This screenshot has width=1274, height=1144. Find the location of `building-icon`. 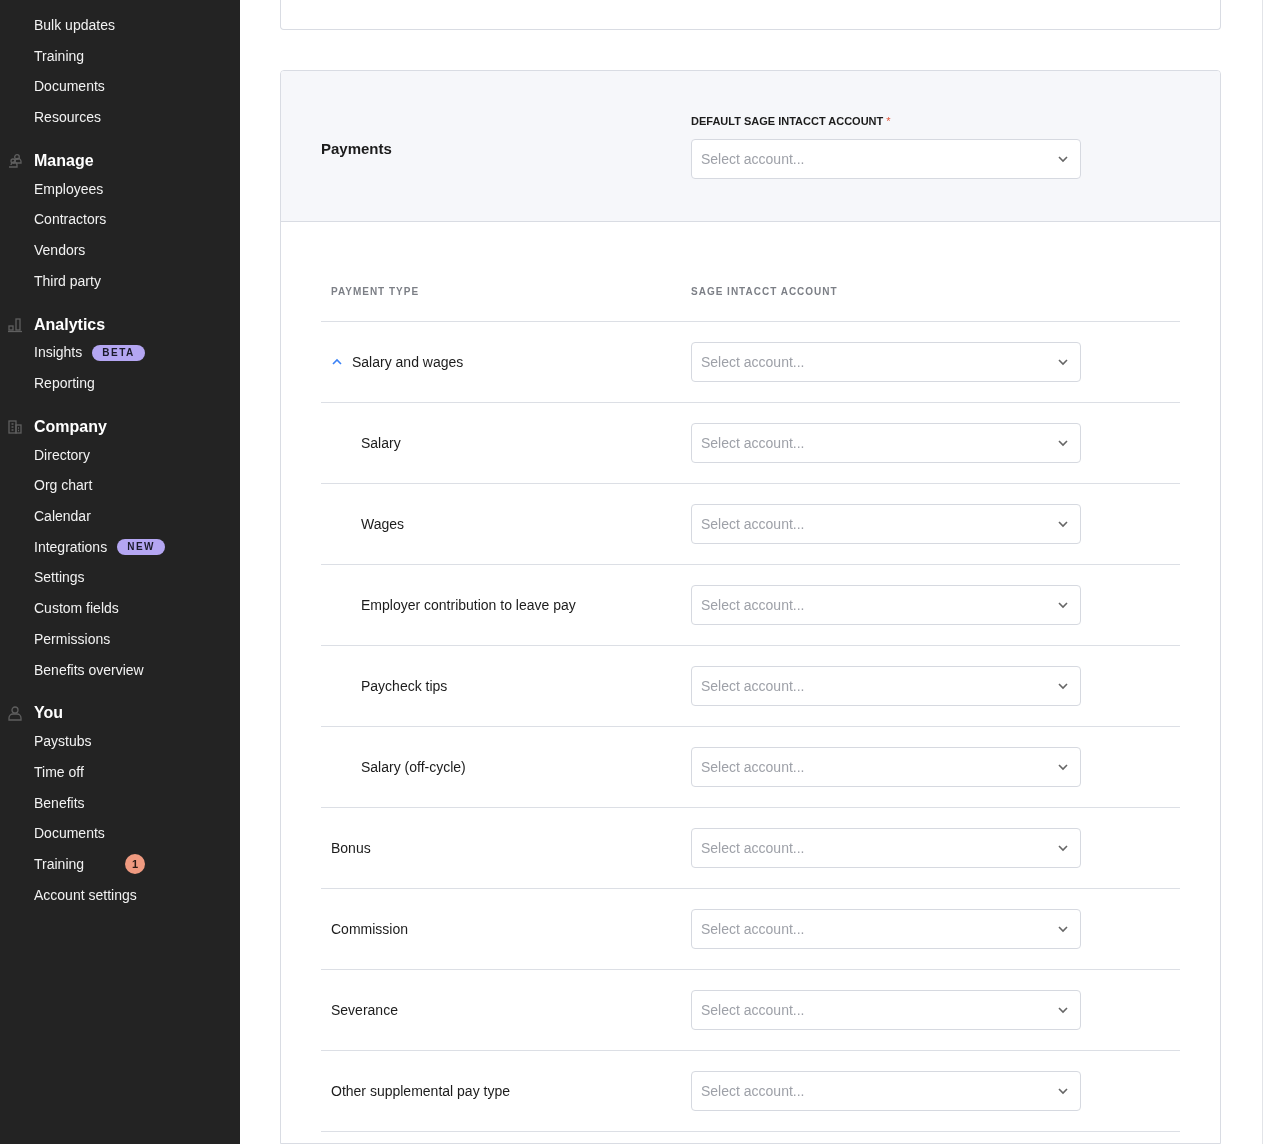

building-icon is located at coordinates (15, 426).